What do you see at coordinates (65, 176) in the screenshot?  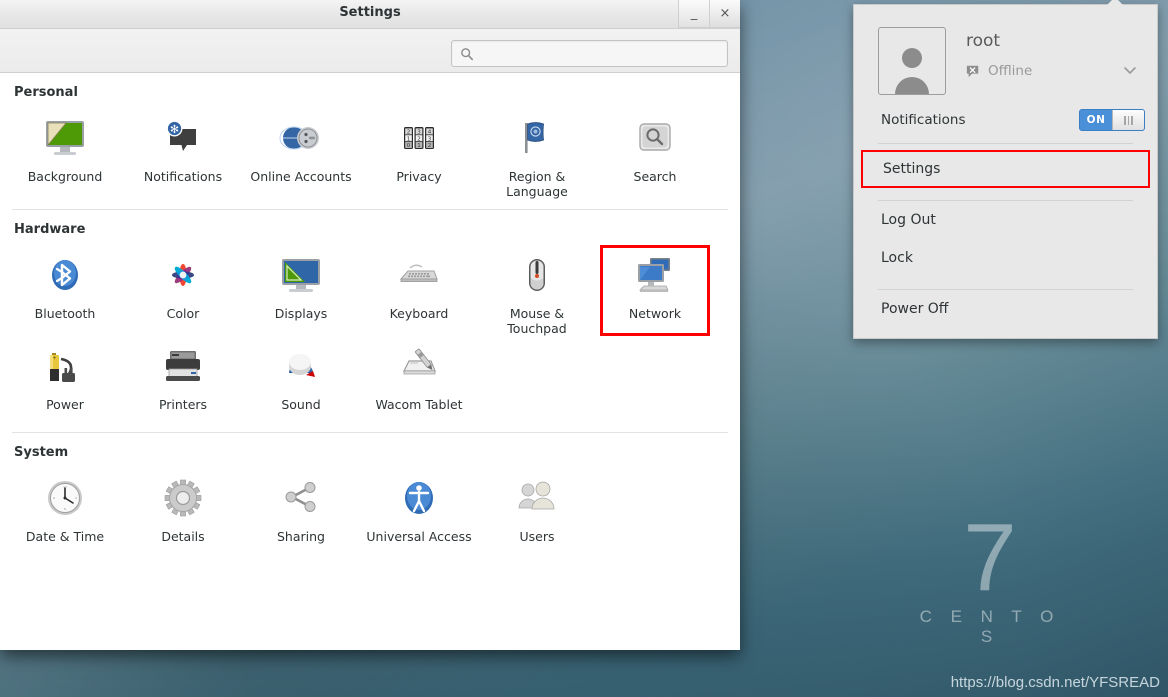 I see `settings-item-label: Background` at bounding box center [65, 176].